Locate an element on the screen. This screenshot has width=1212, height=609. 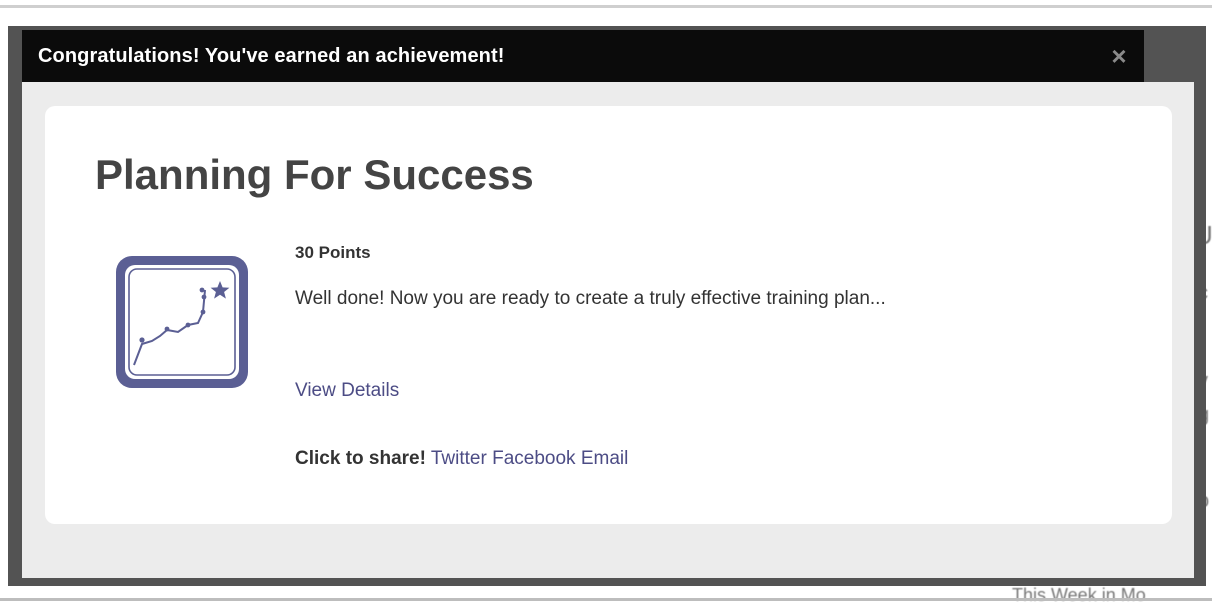
close-button: × is located at coordinates (1119, 56).